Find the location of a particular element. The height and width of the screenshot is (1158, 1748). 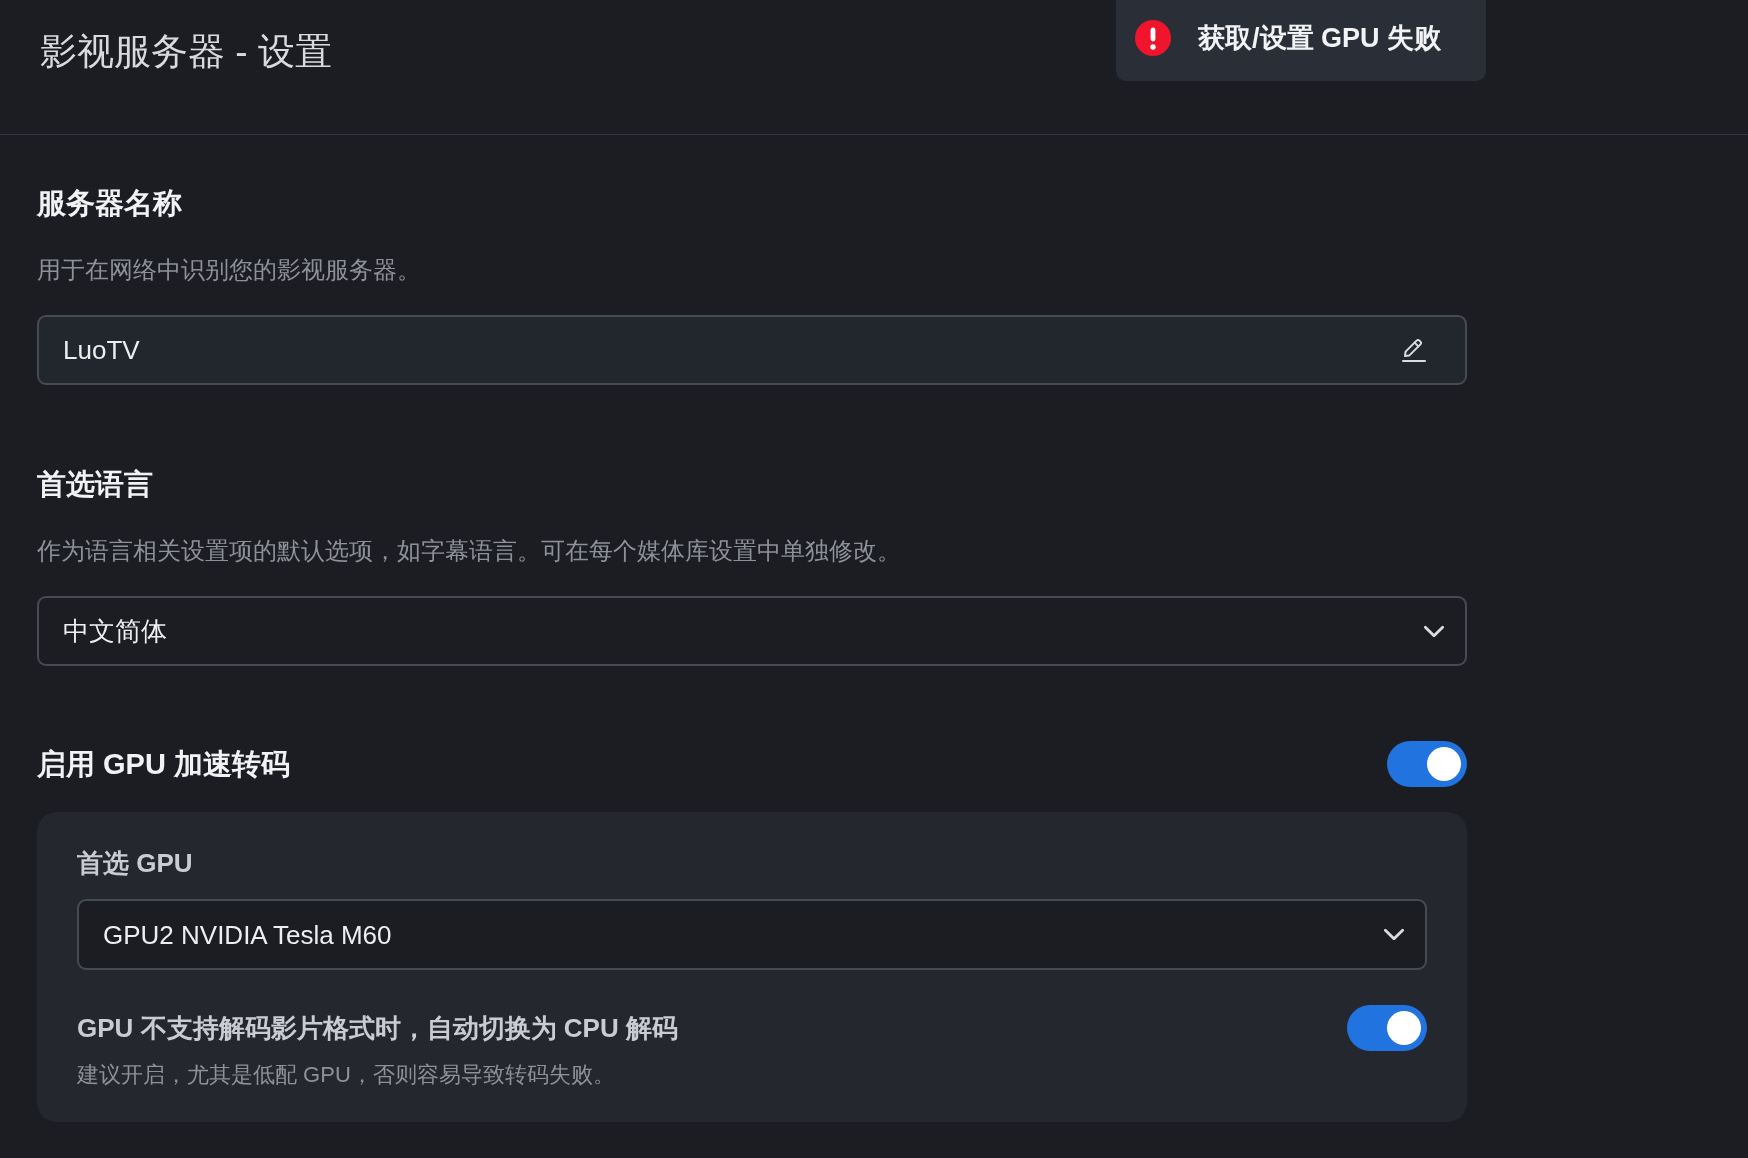

language-select: 中文简体 is located at coordinates (752, 631).